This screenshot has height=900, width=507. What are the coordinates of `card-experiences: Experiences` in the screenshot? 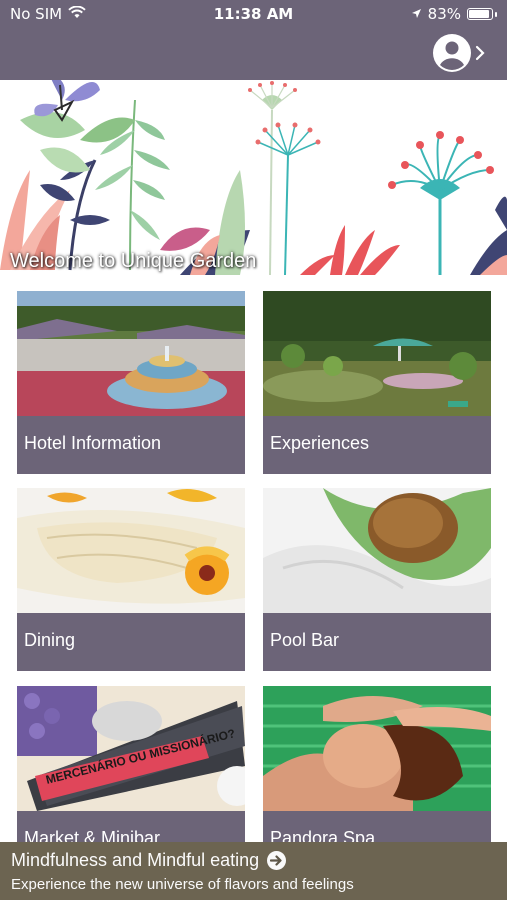 It's located at (377, 382).